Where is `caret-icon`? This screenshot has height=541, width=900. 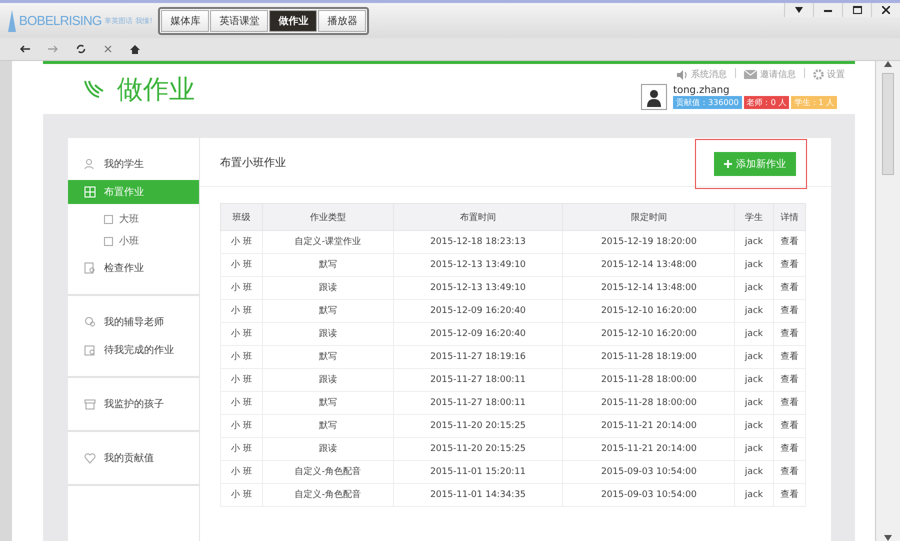
caret-icon is located at coordinates (799, 10).